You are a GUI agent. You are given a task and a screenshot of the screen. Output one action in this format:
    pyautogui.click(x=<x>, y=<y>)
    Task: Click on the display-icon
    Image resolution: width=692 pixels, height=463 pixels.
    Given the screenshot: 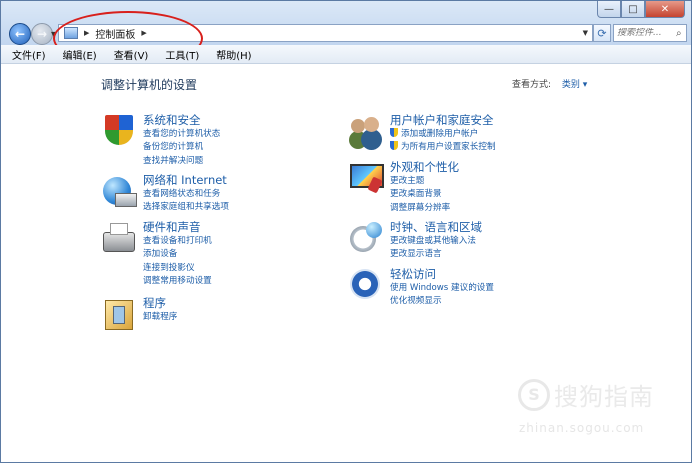 What is the action you would take?
    pyautogui.click(x=366, y=178)
    